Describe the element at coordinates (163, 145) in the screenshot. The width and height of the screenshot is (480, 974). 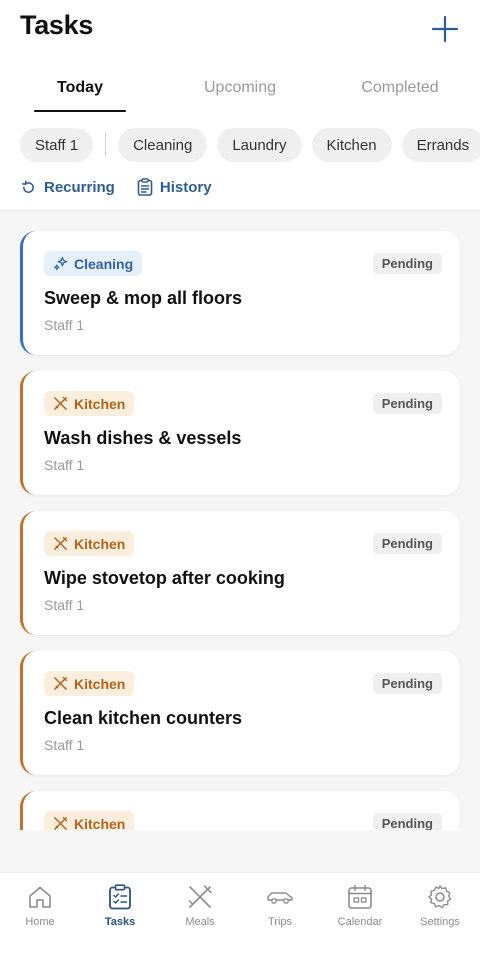
I see `chip-cleaning: Cleaning` at that location.